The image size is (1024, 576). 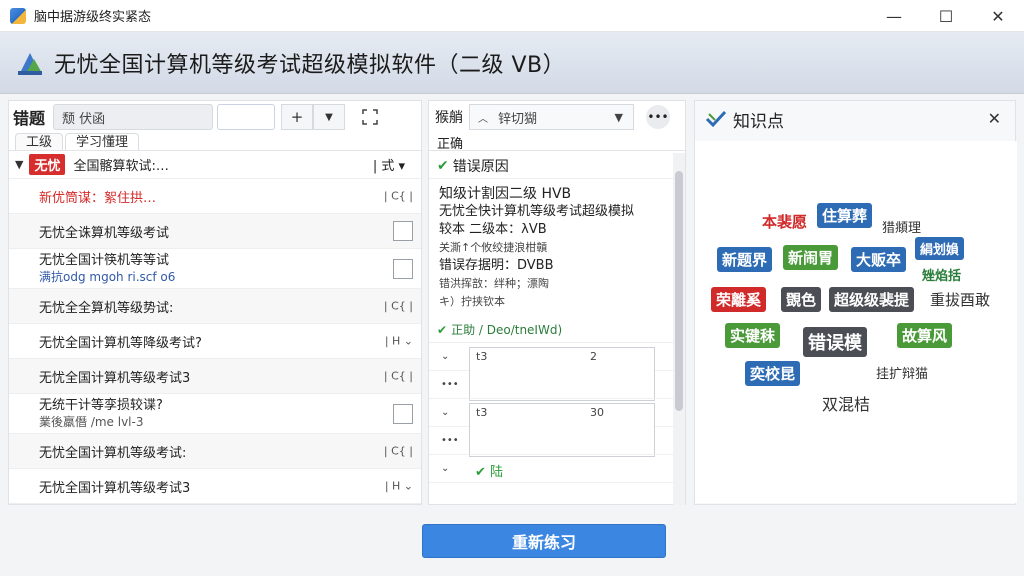 What do you see at coordinates (215, 196) in the screenshot?
I see `list-item: 新优筒谋：絮住拱… | C{ |` at bounding box center [215, 196].